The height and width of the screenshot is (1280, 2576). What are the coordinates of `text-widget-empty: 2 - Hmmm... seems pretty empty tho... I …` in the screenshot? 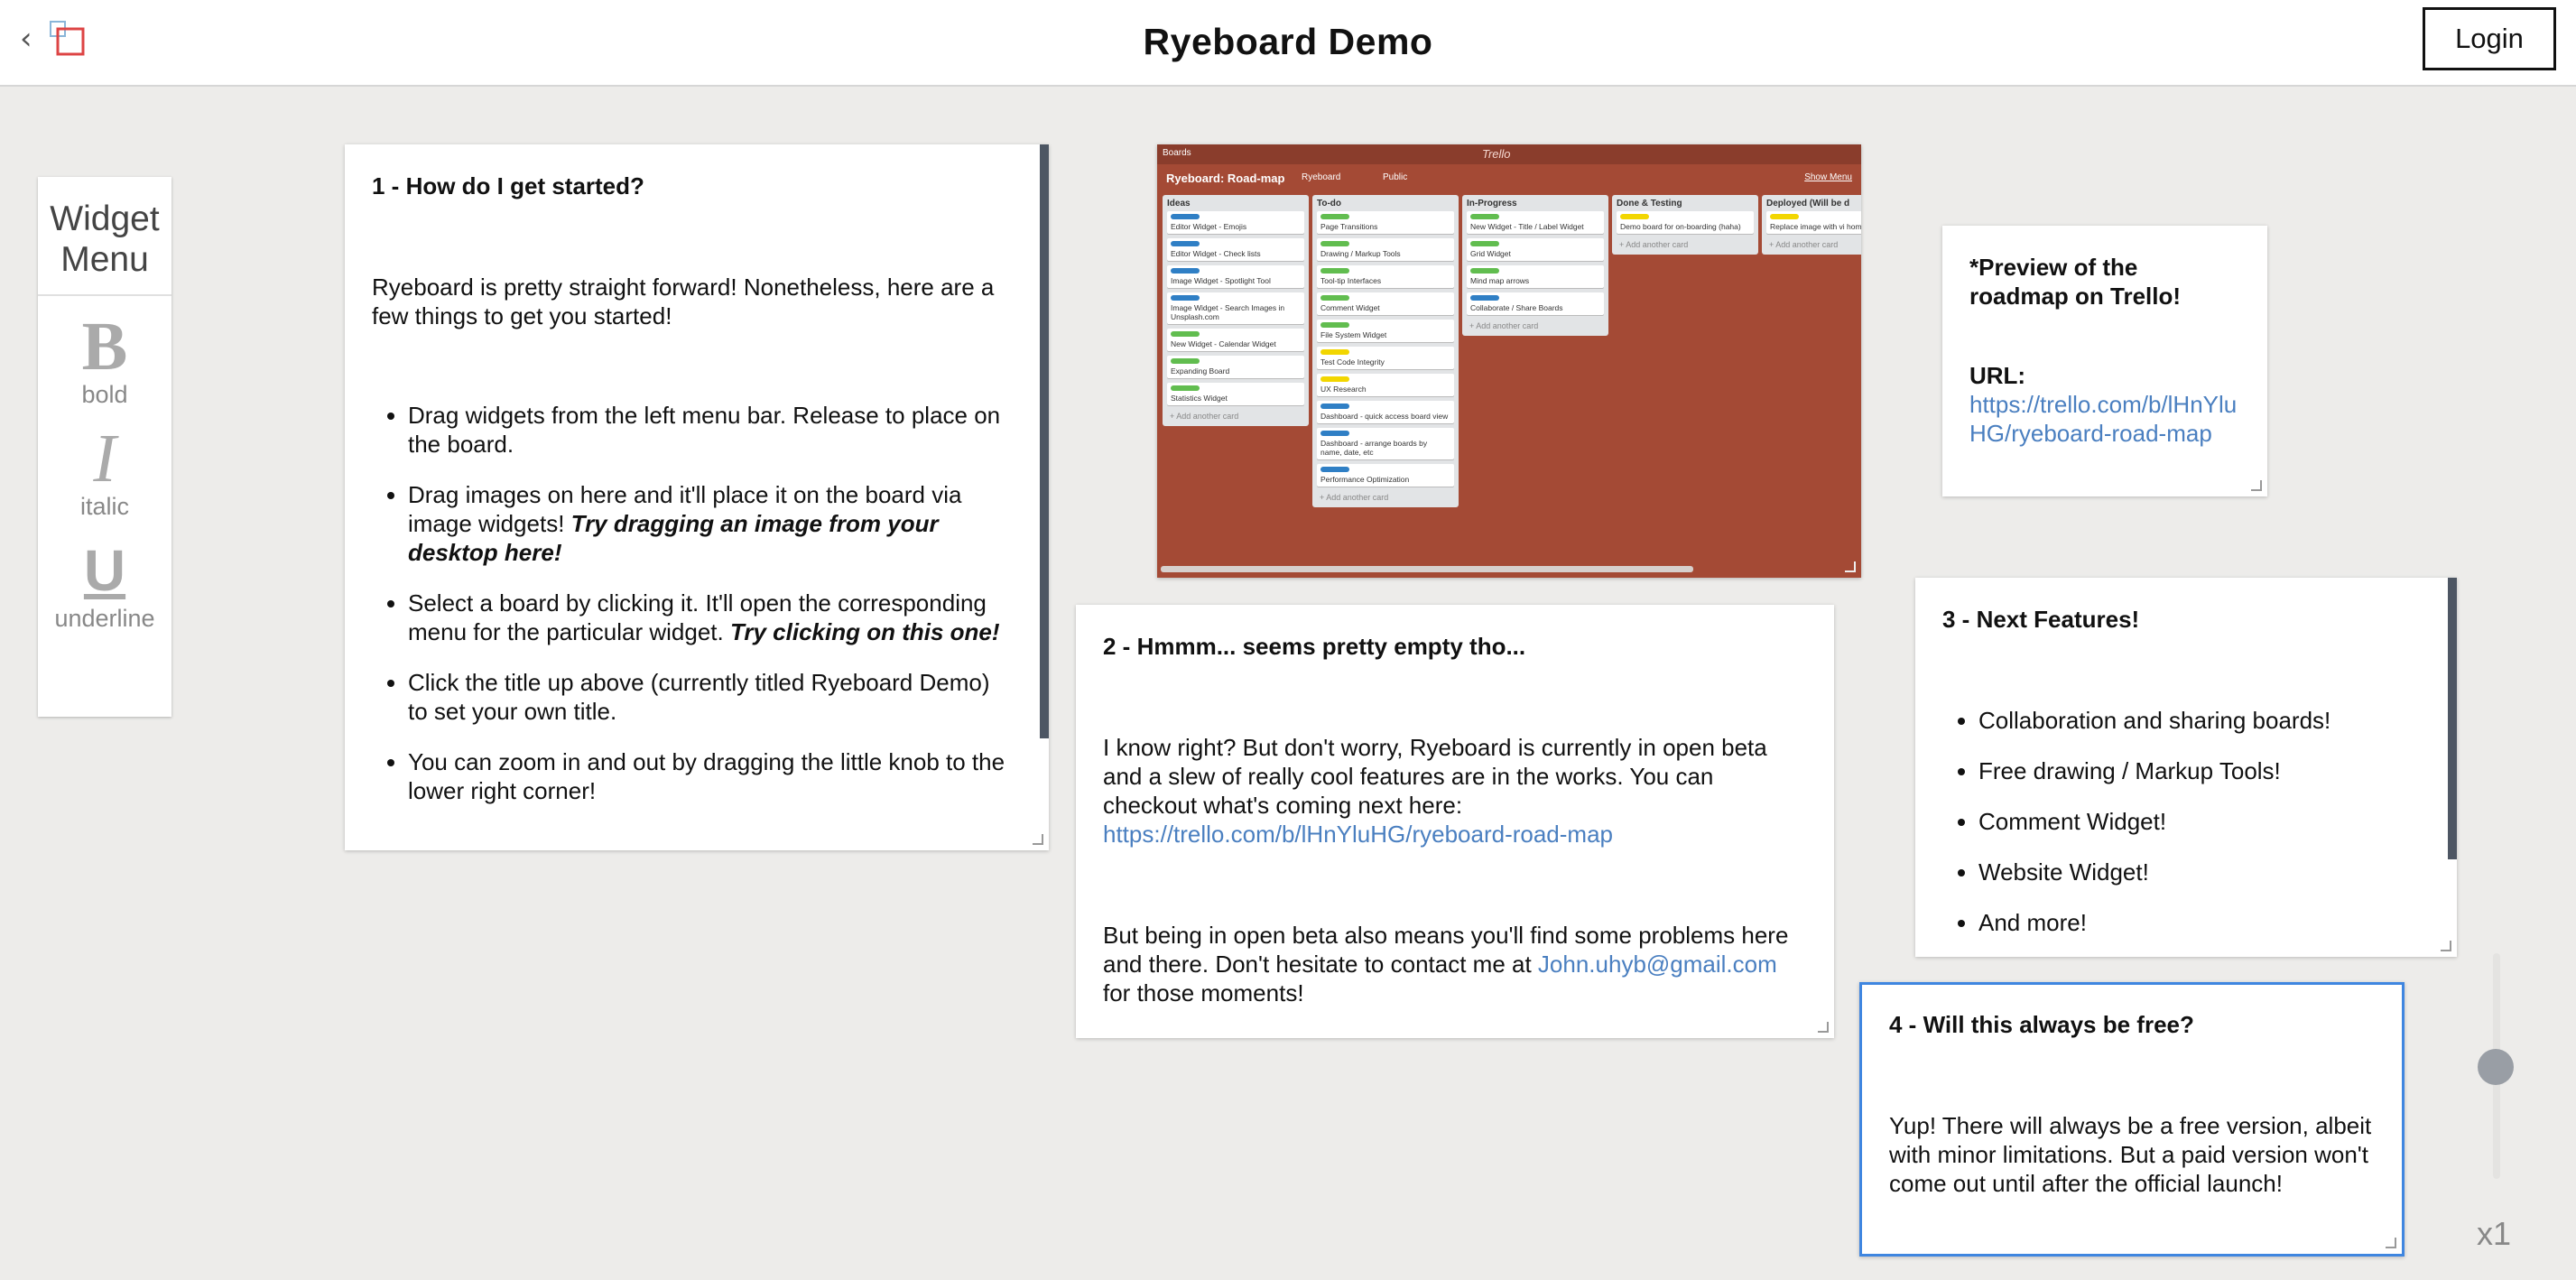 It's located at (1455, 822).